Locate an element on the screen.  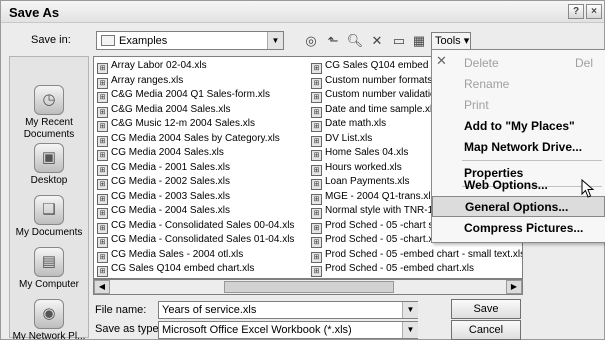
scroll-right-icon: ▶ is located at coordinates (514, 287).